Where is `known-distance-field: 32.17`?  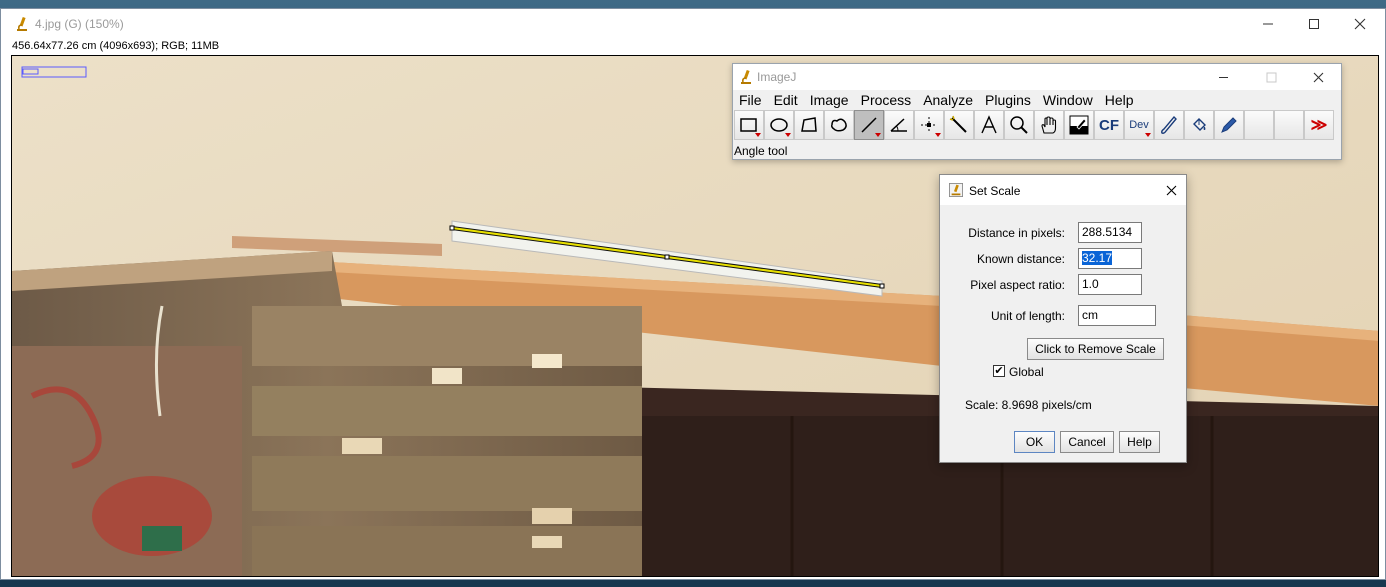
known-distance-field: 32.17 is located at coordinates (1110, 258).